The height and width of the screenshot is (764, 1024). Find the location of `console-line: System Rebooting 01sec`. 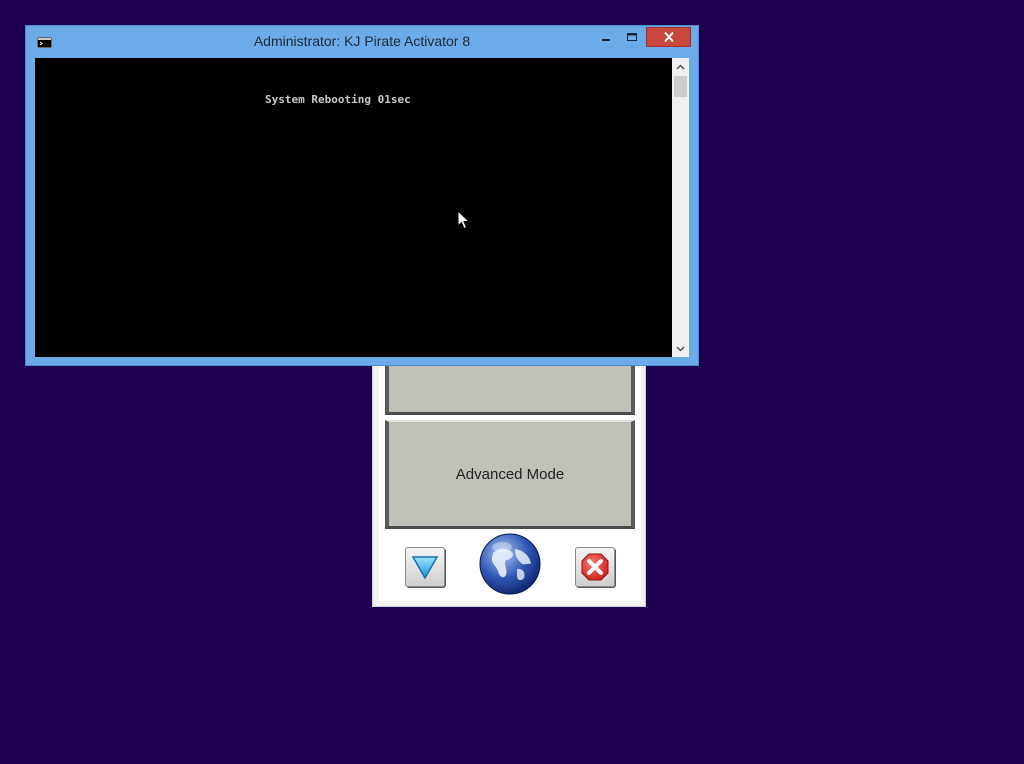

console-line: System Rebooting 01sec is located at coordinates (338, 99).